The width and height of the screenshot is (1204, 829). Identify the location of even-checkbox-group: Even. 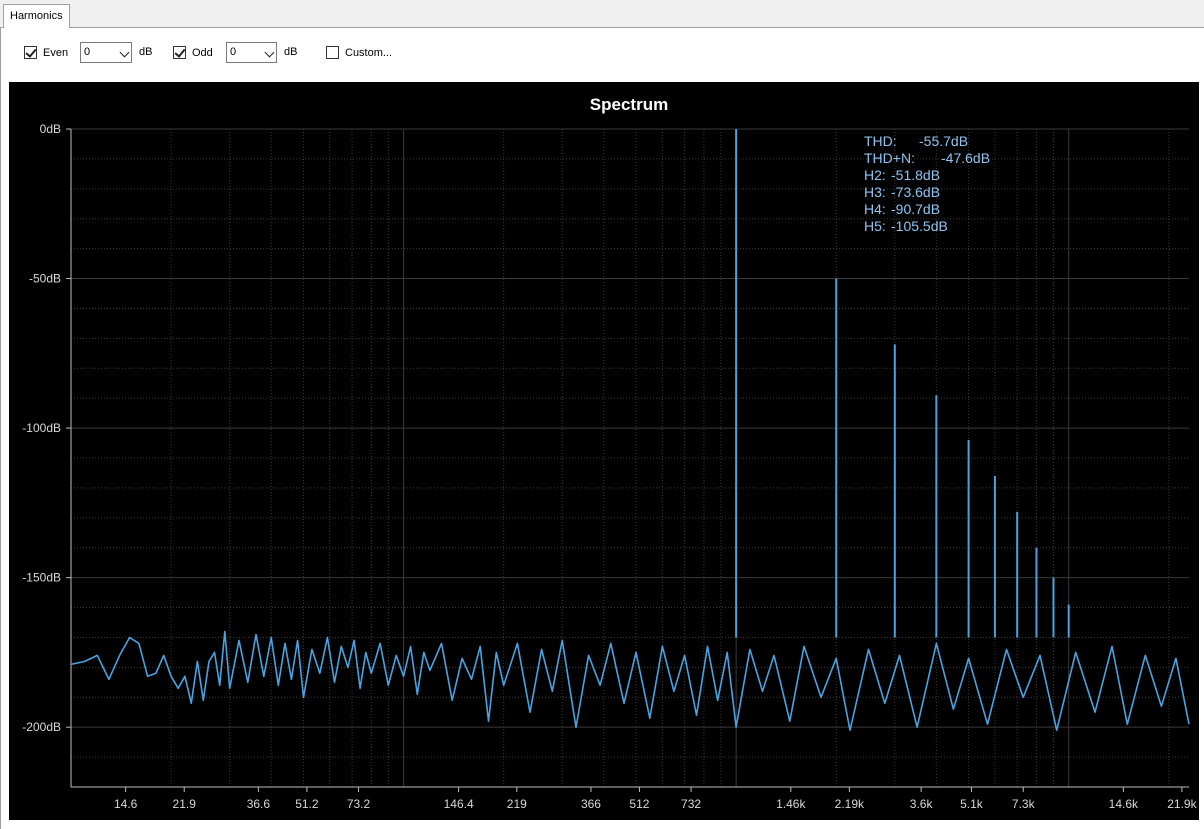
(46, 52).